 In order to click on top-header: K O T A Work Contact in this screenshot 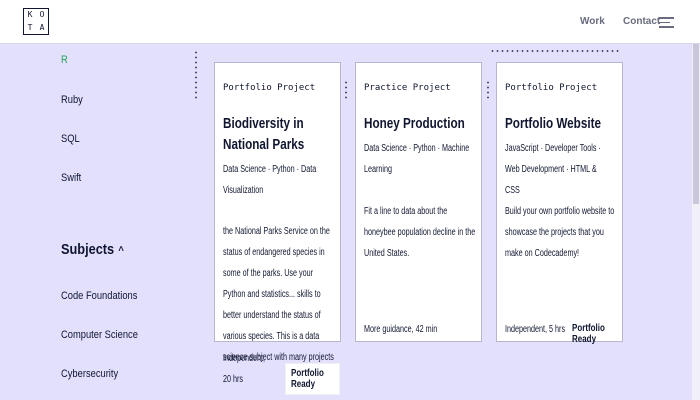, I will do `click(350, 22)`.